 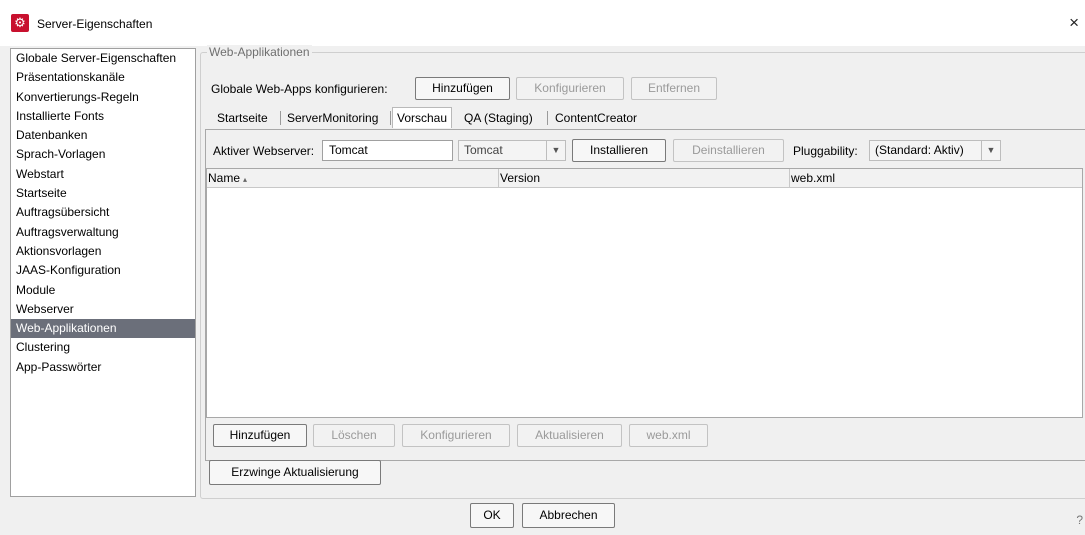 What do you see at coordinates (354, 435) in the screenshot?
I see `table-delete-button: Löschen` at bounding box center [354, 435].